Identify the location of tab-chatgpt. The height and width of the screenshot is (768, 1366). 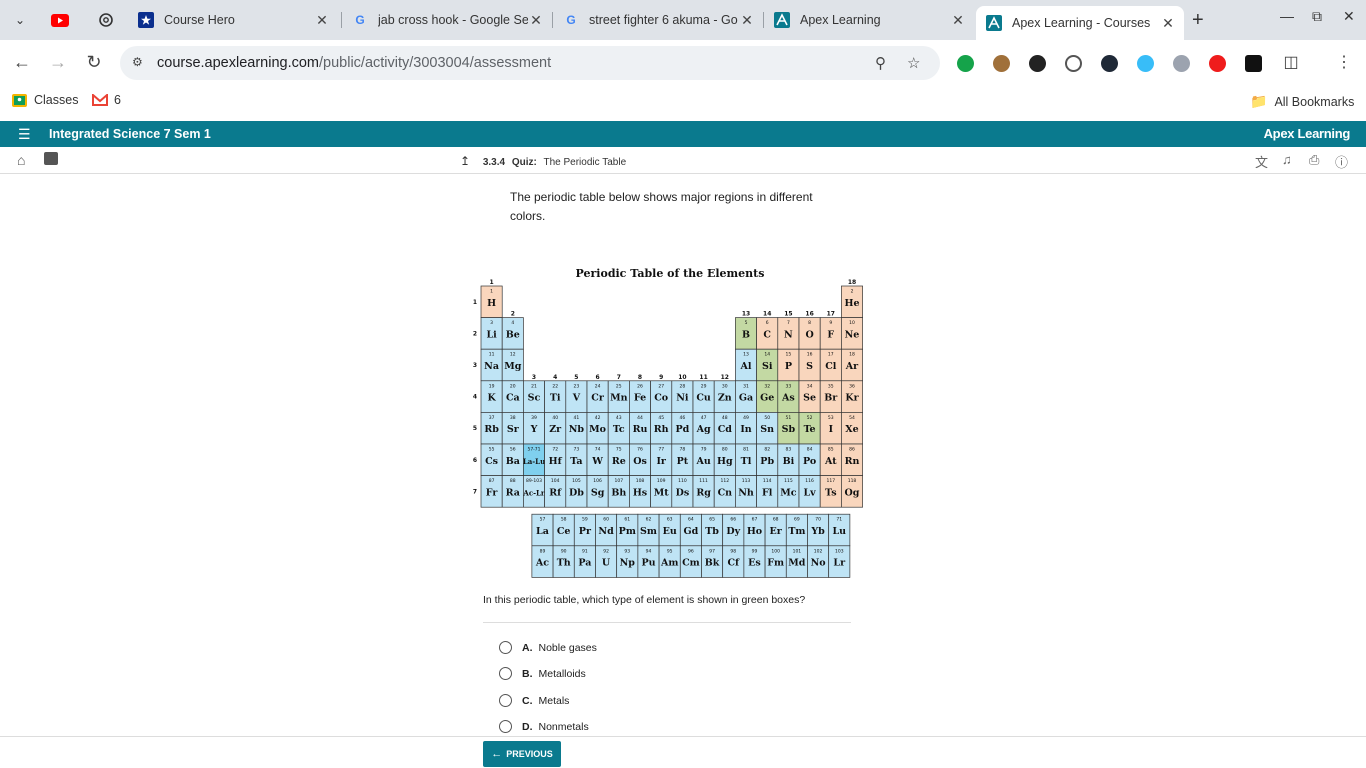
(106, 20).